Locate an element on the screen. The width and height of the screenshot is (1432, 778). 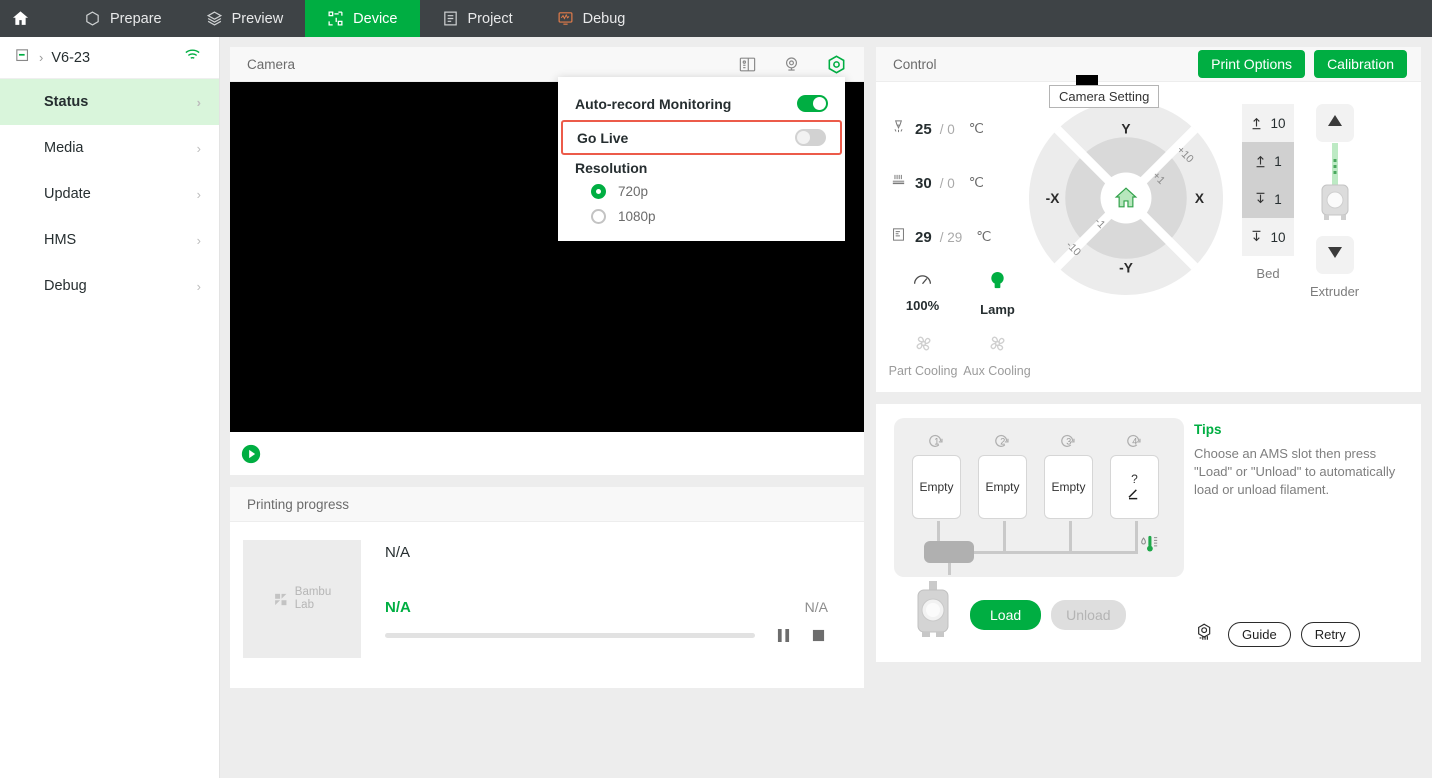
nozzle-temp-target: / 0 is located at coordinates (947, 129).